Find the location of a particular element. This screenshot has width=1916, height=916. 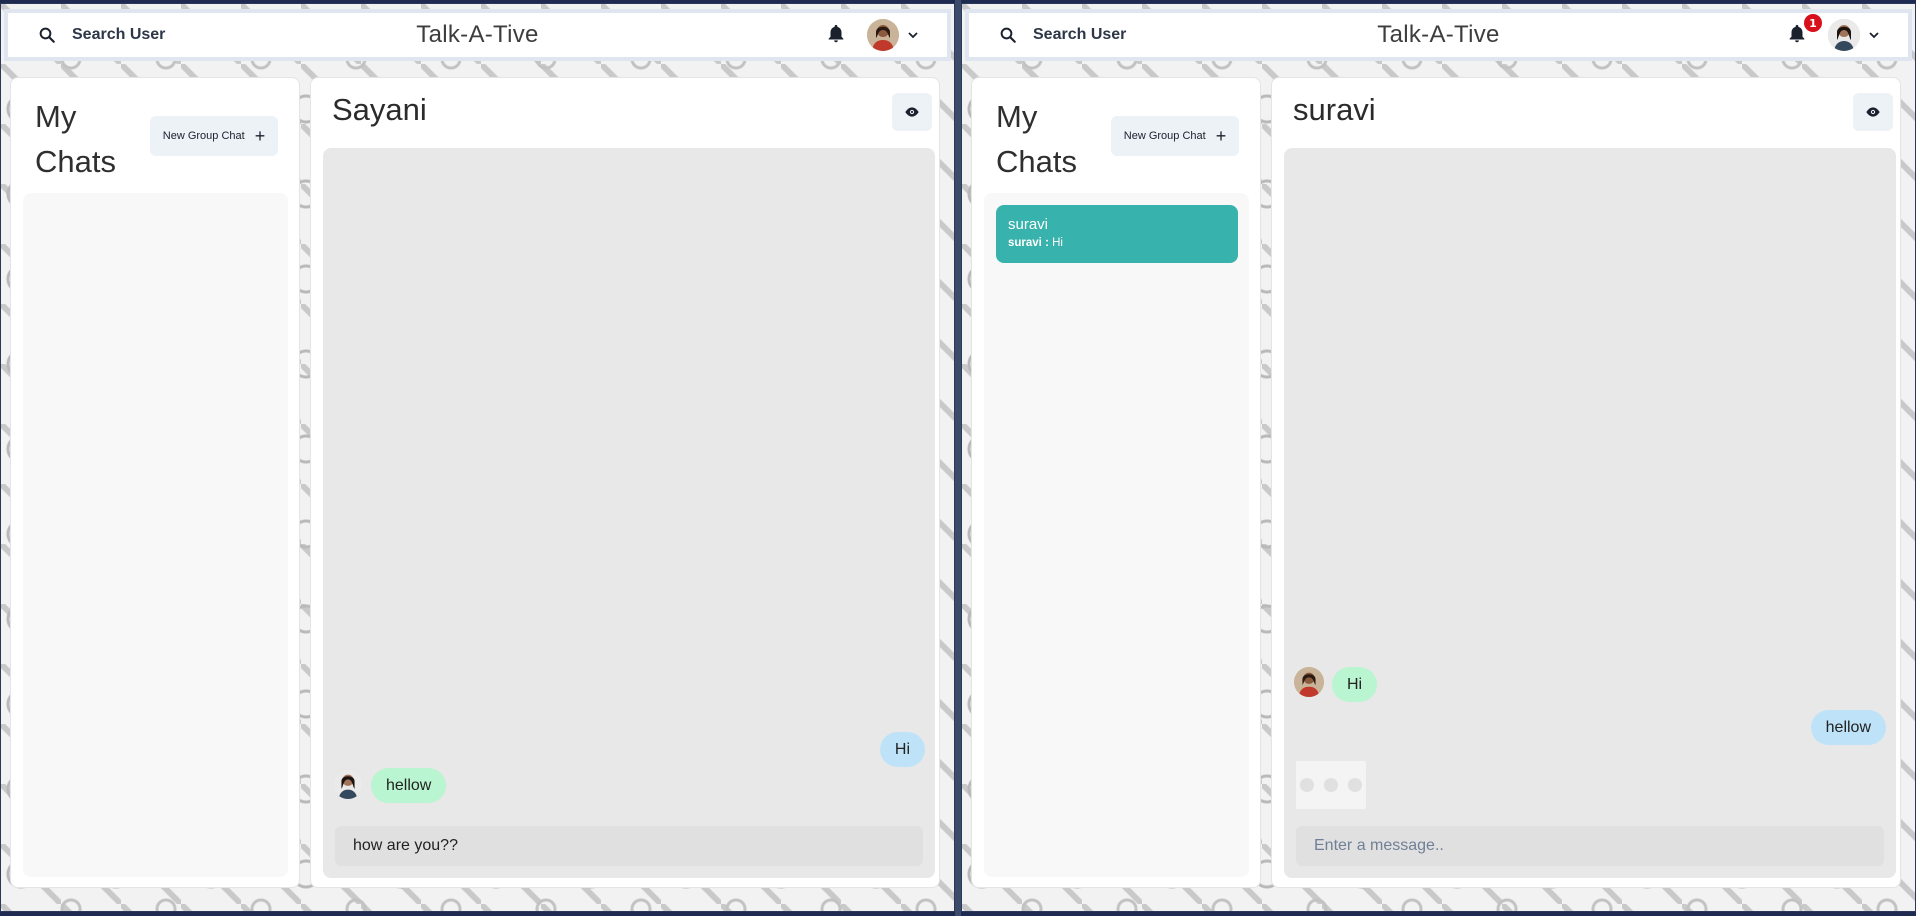

notification-bell-button is located at coordinates (837, 35).